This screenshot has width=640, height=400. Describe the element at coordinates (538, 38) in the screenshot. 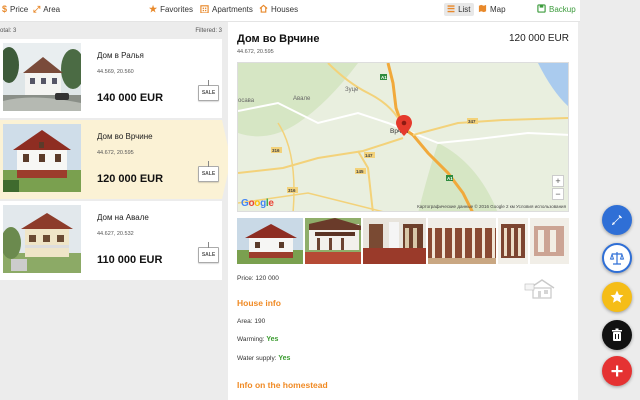

I see `detail-price: 120 000 EUR` at that location.